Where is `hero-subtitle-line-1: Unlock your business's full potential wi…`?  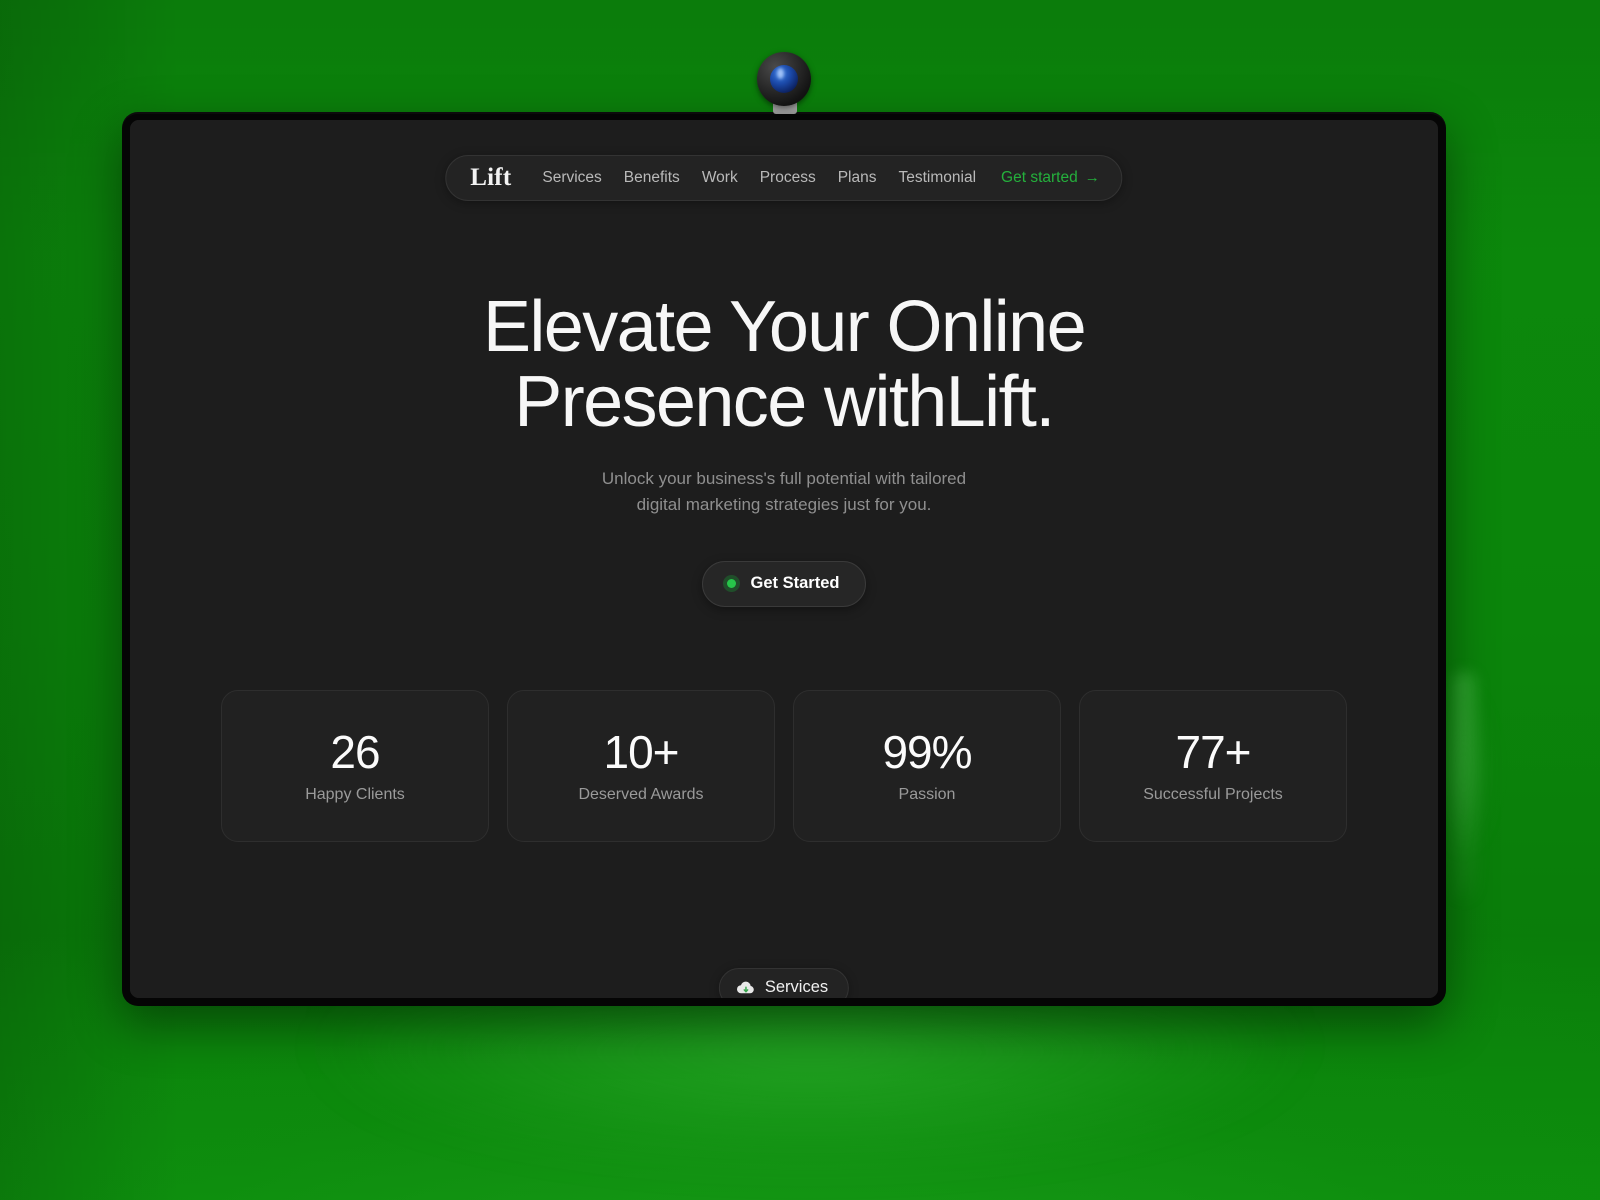
hero-subtitle-line-1: Unlock your business's full potential wi… is located at coordinates (784, 478).